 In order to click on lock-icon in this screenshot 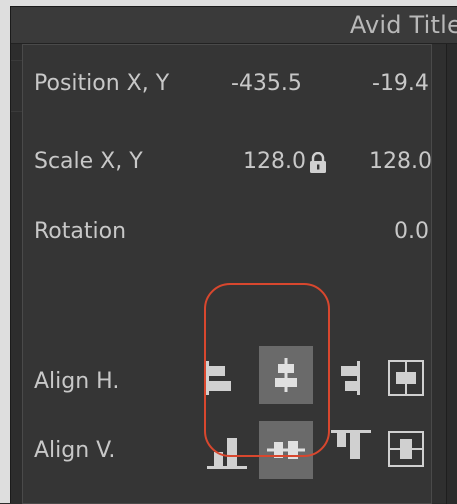, I will do `click(318, 162)`.